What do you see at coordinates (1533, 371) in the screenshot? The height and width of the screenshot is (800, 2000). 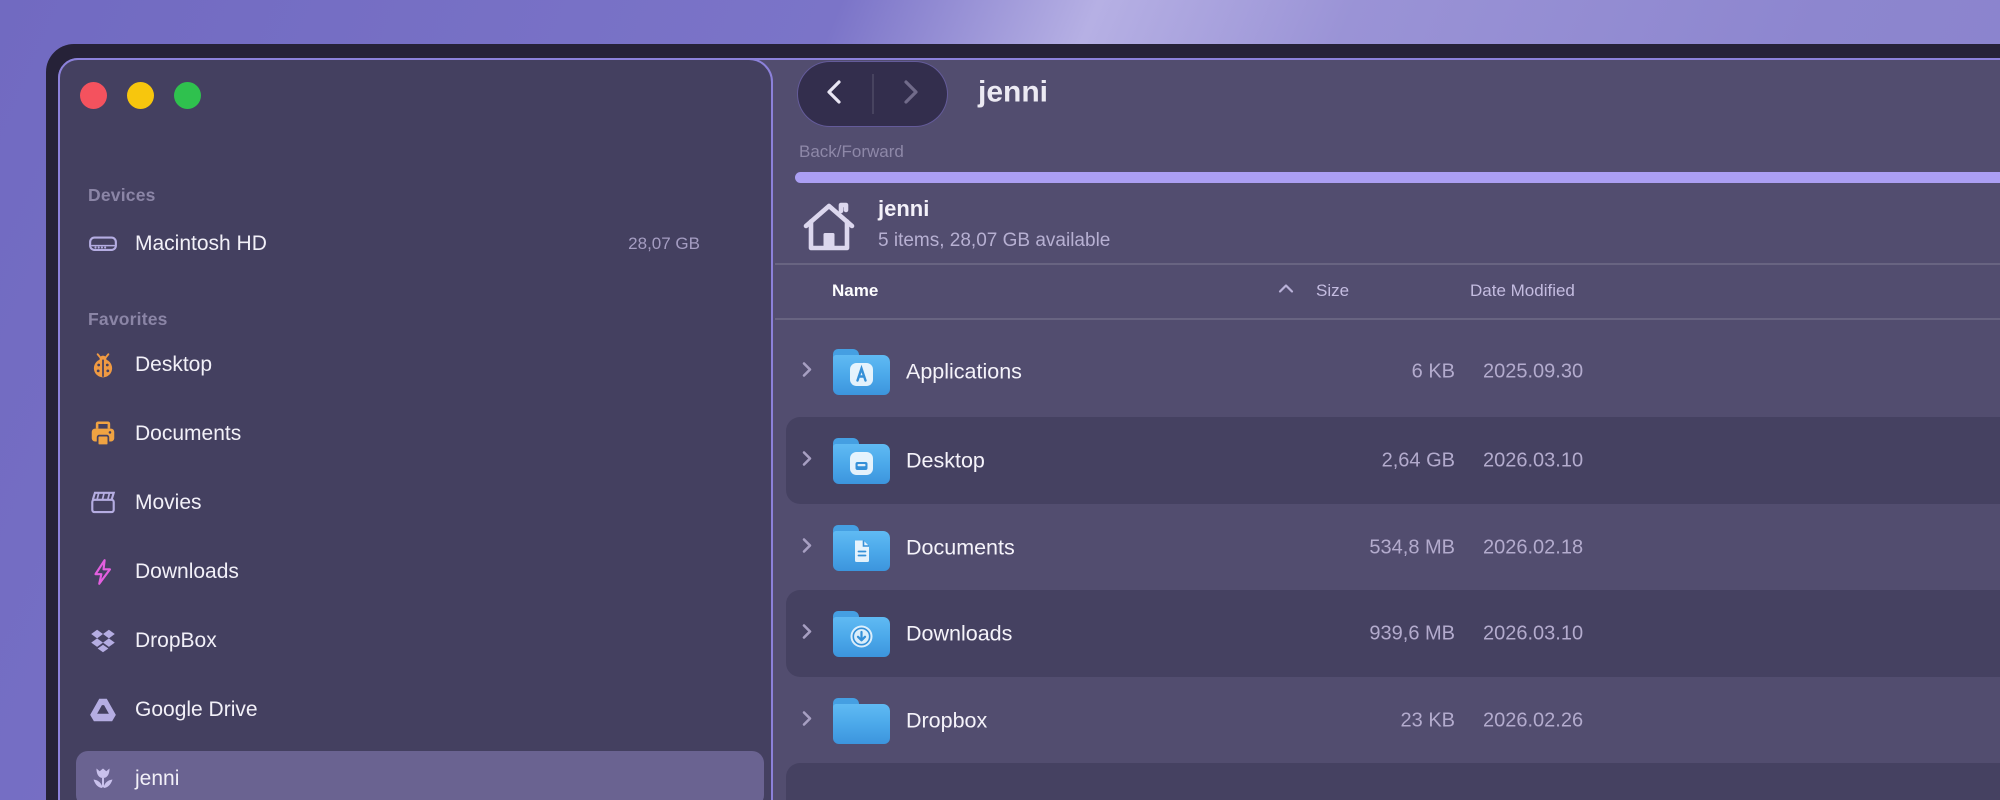 I see `file-date-modified: 2025.09.30` at bounding box center [1533, 371].